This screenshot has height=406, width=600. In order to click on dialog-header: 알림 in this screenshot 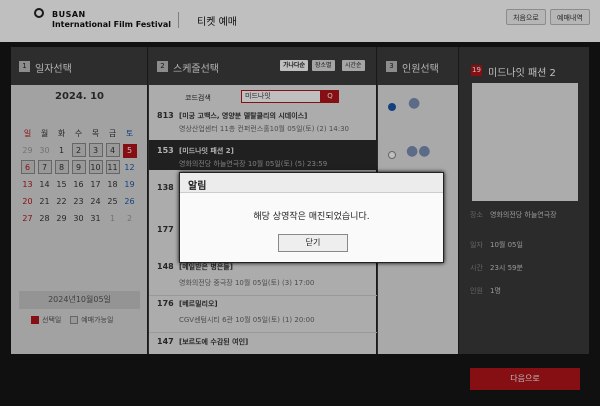, I will do `click(311, 183)`.